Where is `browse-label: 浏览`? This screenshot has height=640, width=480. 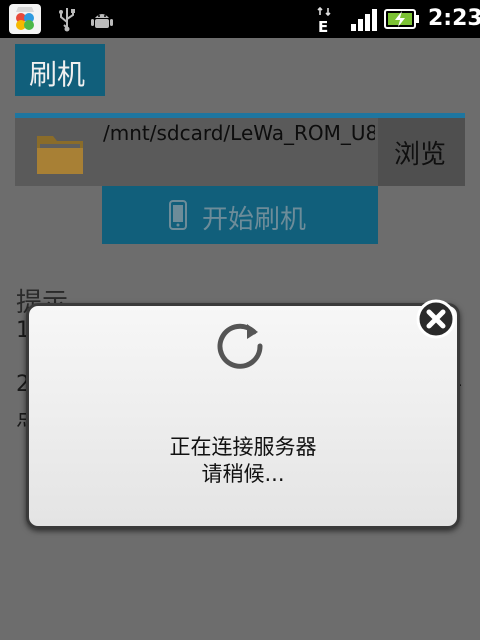
browse-label: 浏览 is located at coordinates (420, 155).